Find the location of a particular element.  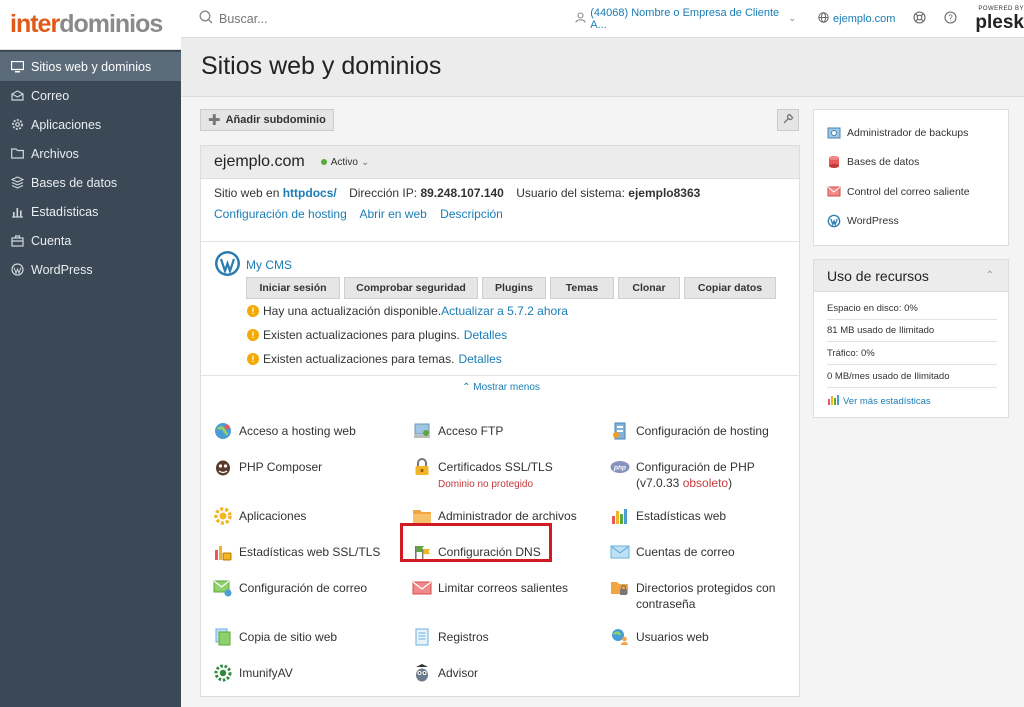

tool-applications: Aplicaciones is located at coordinates (259, 516).